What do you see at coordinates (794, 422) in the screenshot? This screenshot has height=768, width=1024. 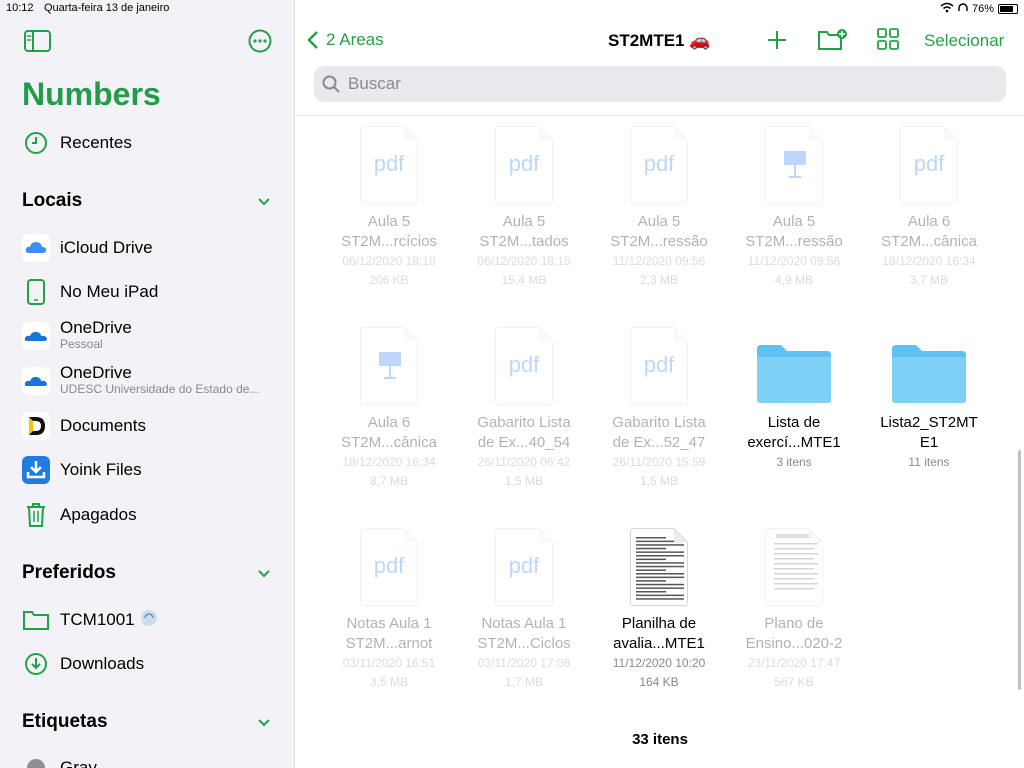 I see `file-name-line: Lista de` at bounding box center [794, 422].